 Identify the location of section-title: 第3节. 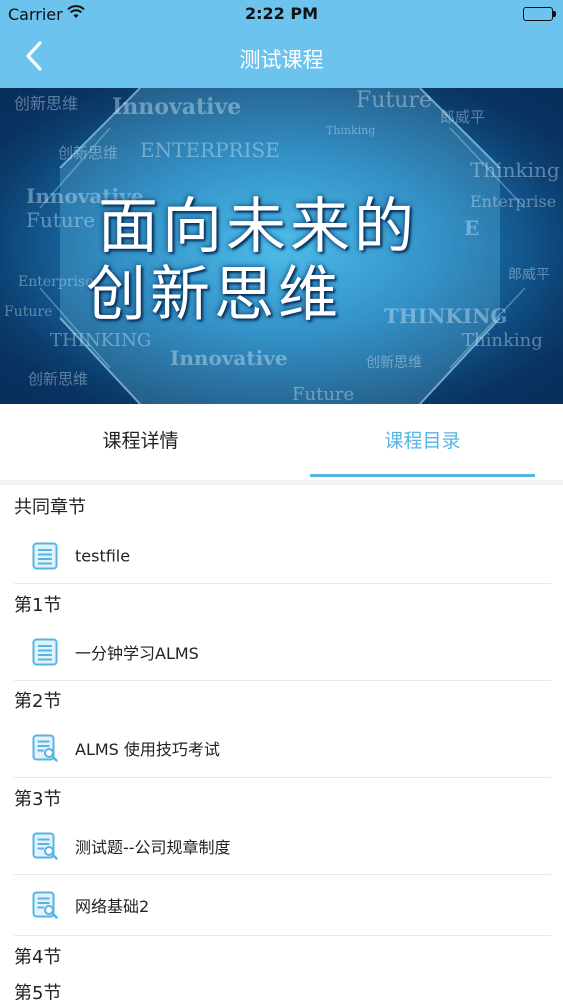
(38, 799).